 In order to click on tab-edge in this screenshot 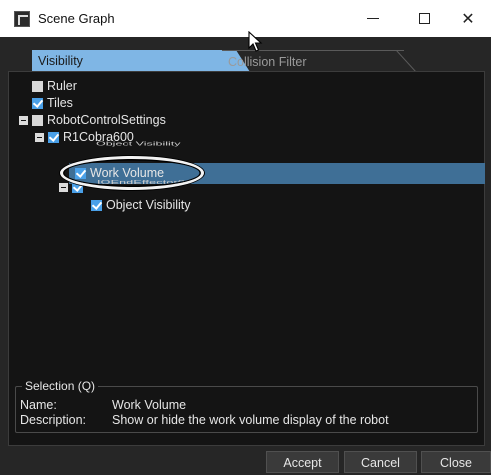, I will do `click(406, 61)`.